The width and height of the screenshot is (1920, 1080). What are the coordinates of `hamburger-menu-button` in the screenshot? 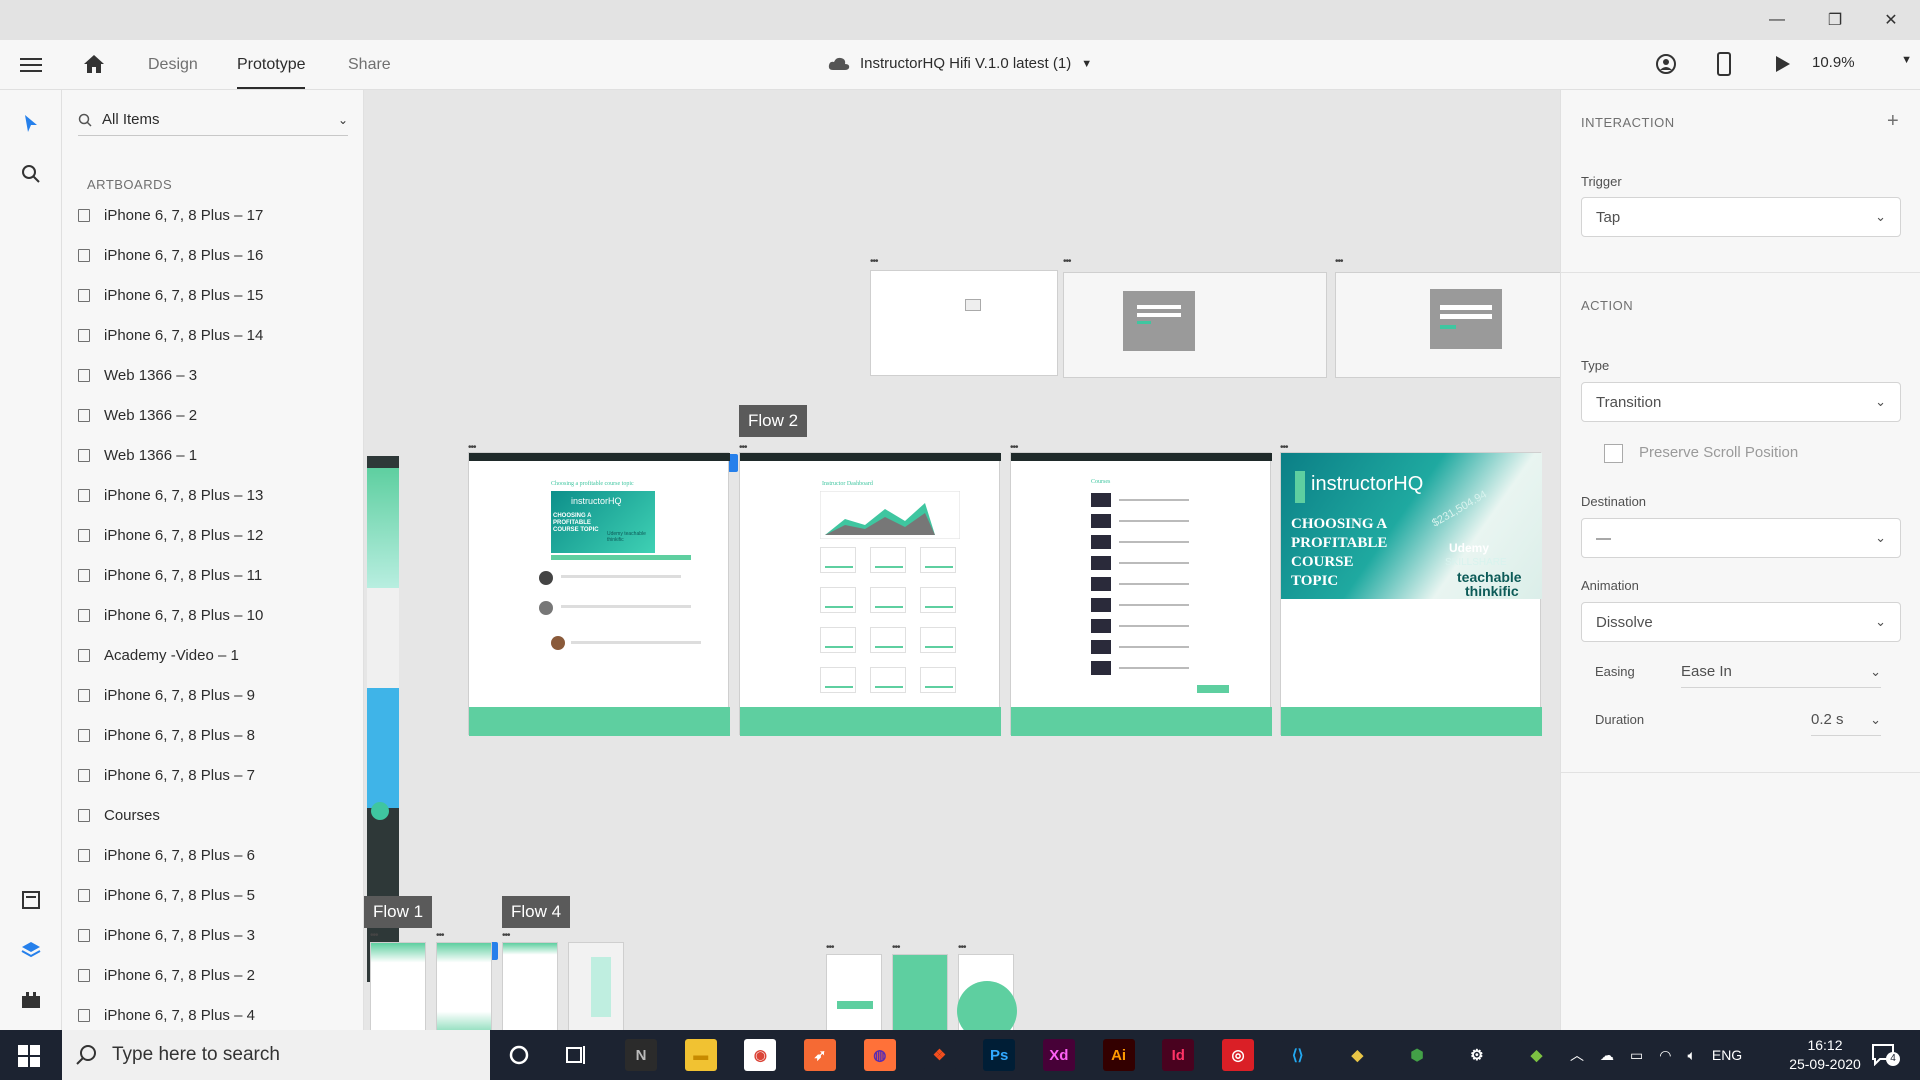 It's located at (31, 65).